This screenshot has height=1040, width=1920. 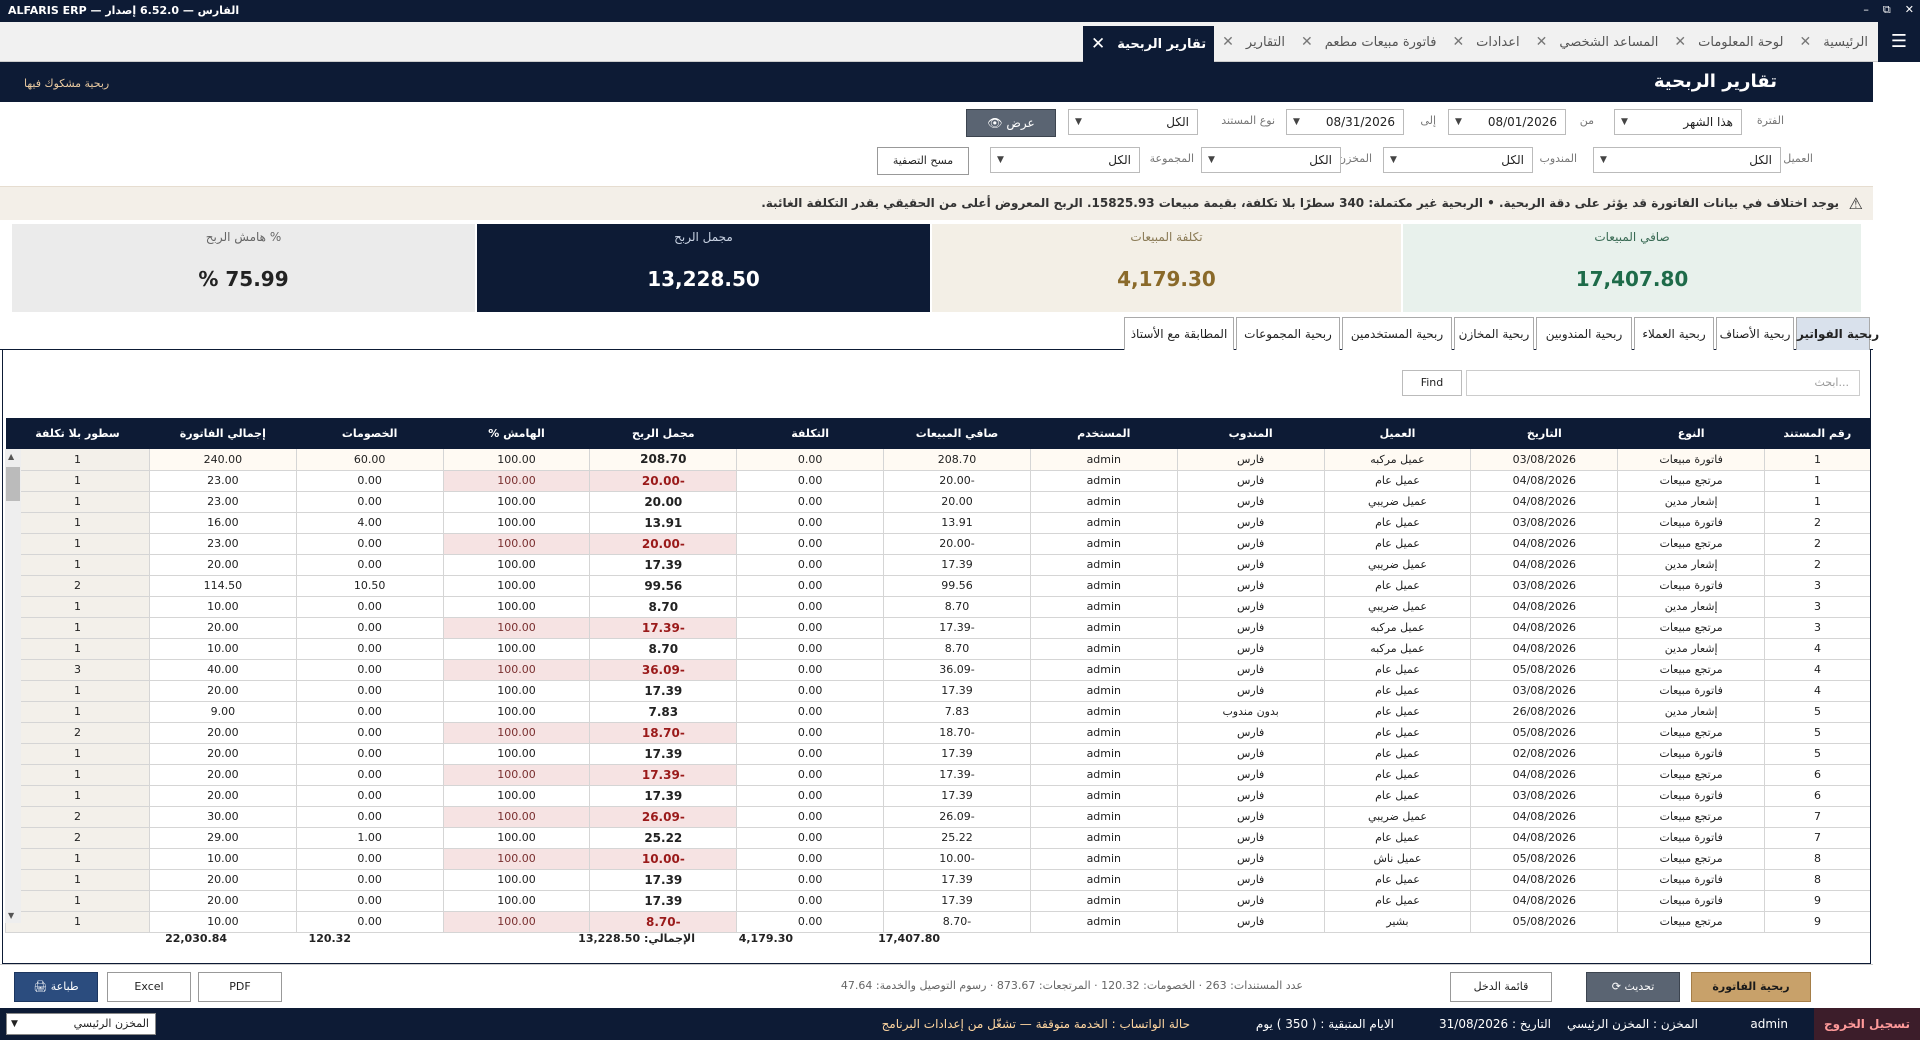 What do you see at coordinates (13, 686) in the screenshot?
I see `vertical-scrollbar: ▲ ▼` at bounding box center [13, 686].